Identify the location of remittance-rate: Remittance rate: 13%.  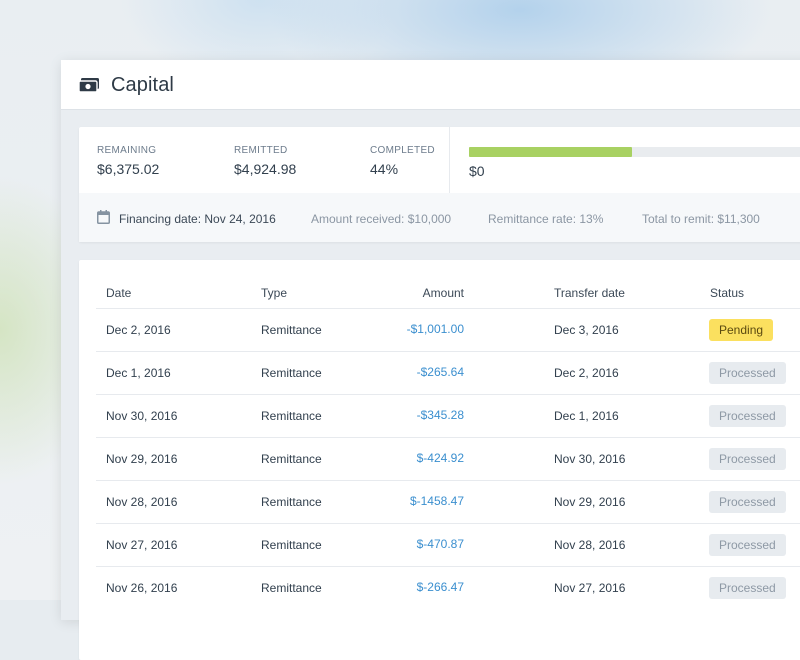
(546, 219).